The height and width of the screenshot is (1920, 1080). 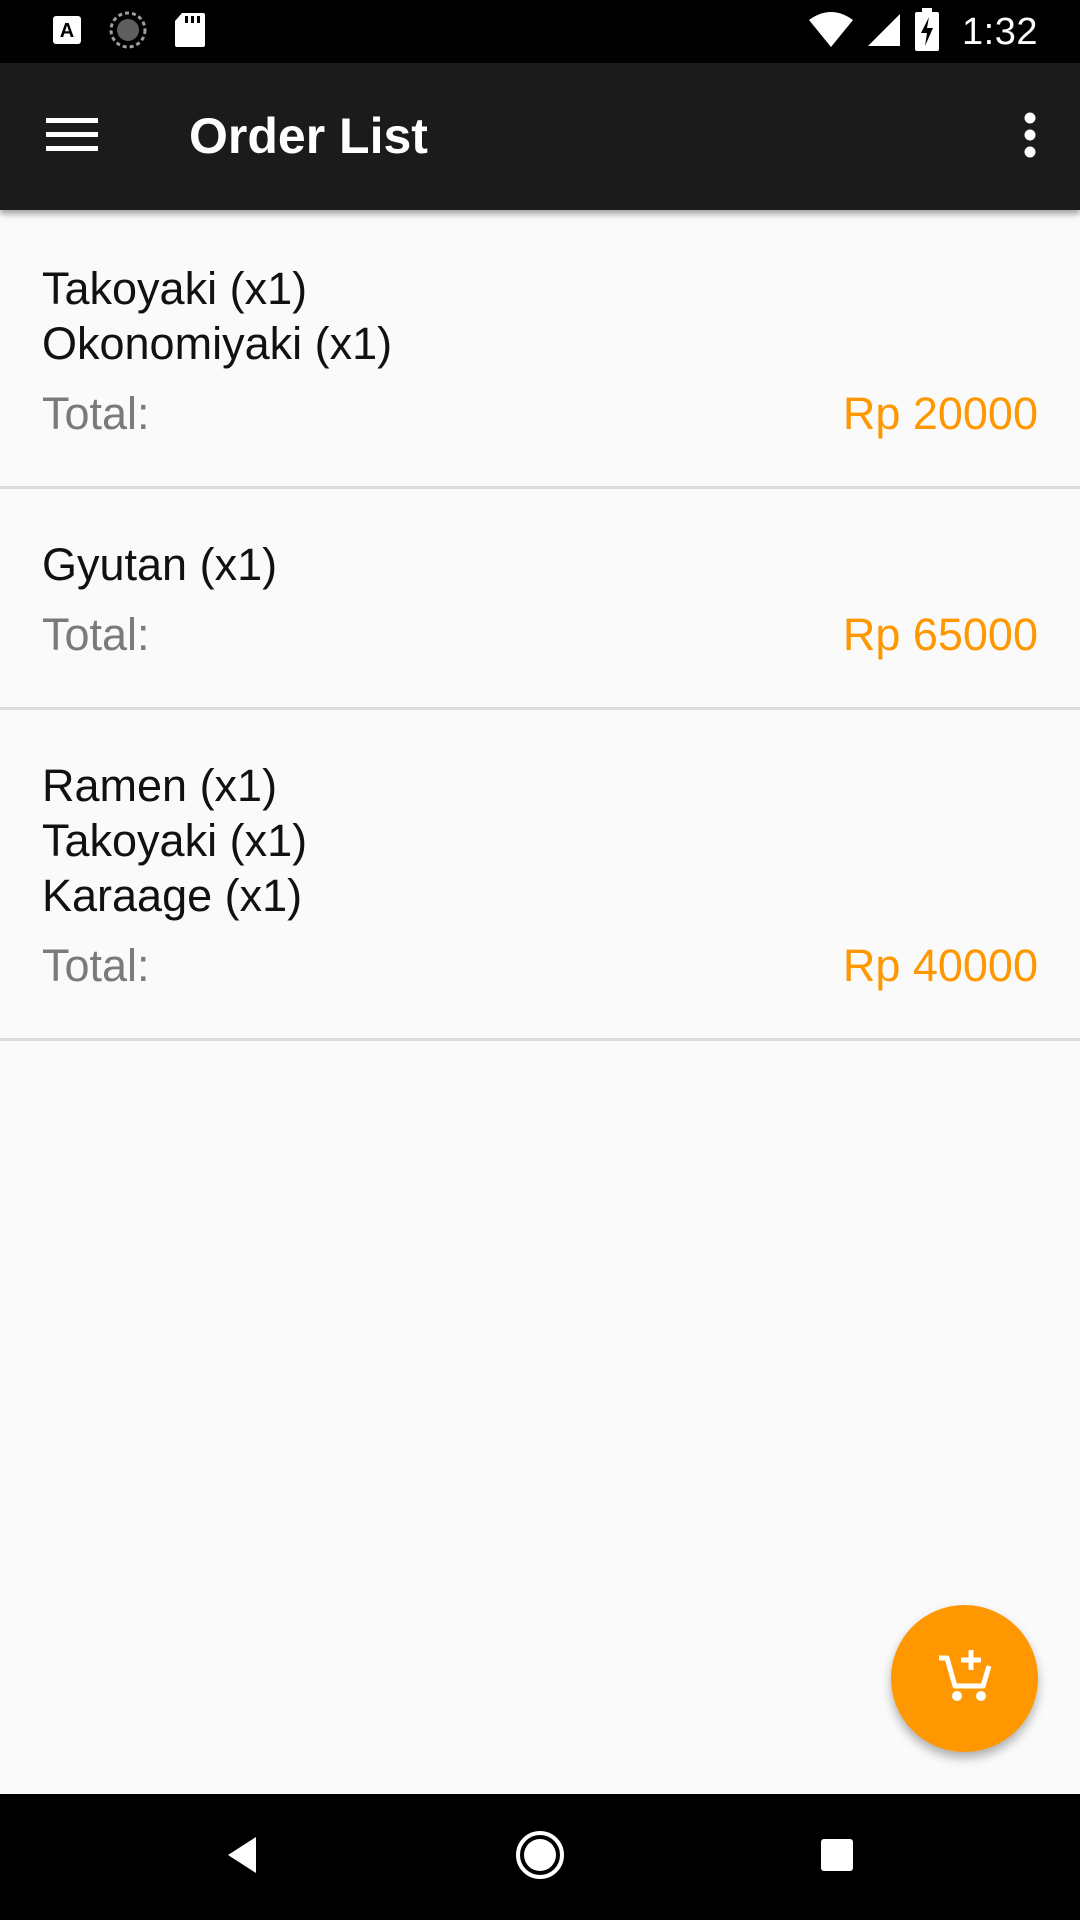 I want to click on more-vert-icon, so click(x=1030, y=137).